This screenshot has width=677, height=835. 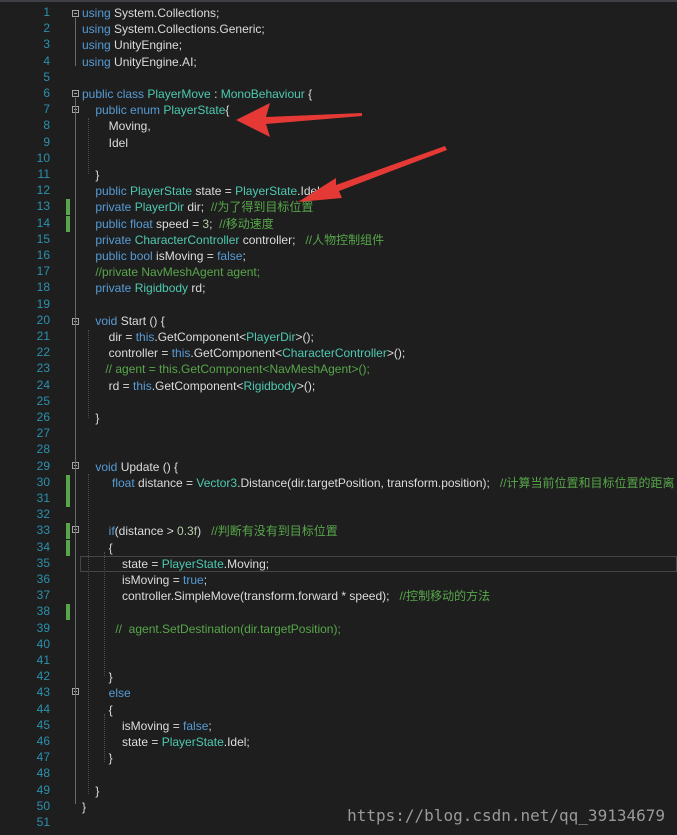 What do you see at coordinates (43, 724) in the screenshot?
I see `line-number: 45` at bounding box center [43, 724].